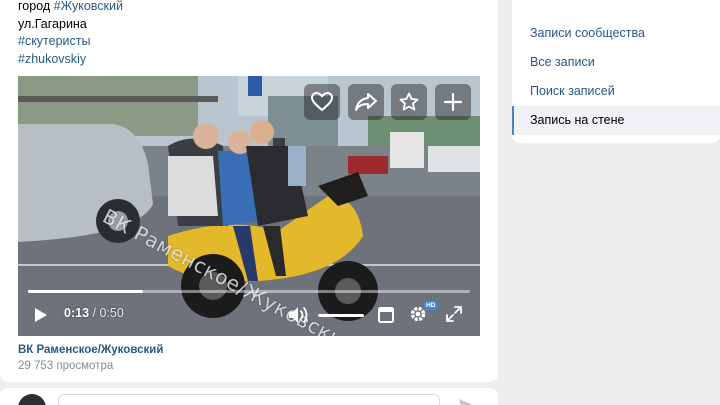  I want to click on fullscreen-window-icon, so click(386, 315).